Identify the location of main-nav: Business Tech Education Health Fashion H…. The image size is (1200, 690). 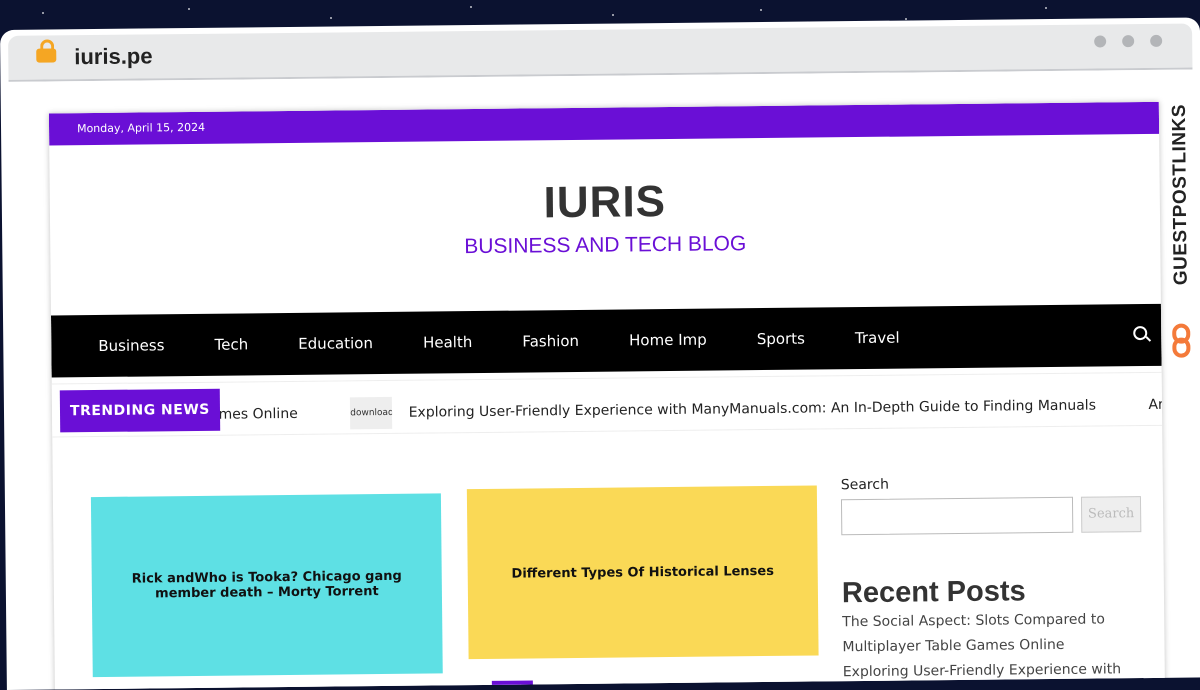
(606, 340).